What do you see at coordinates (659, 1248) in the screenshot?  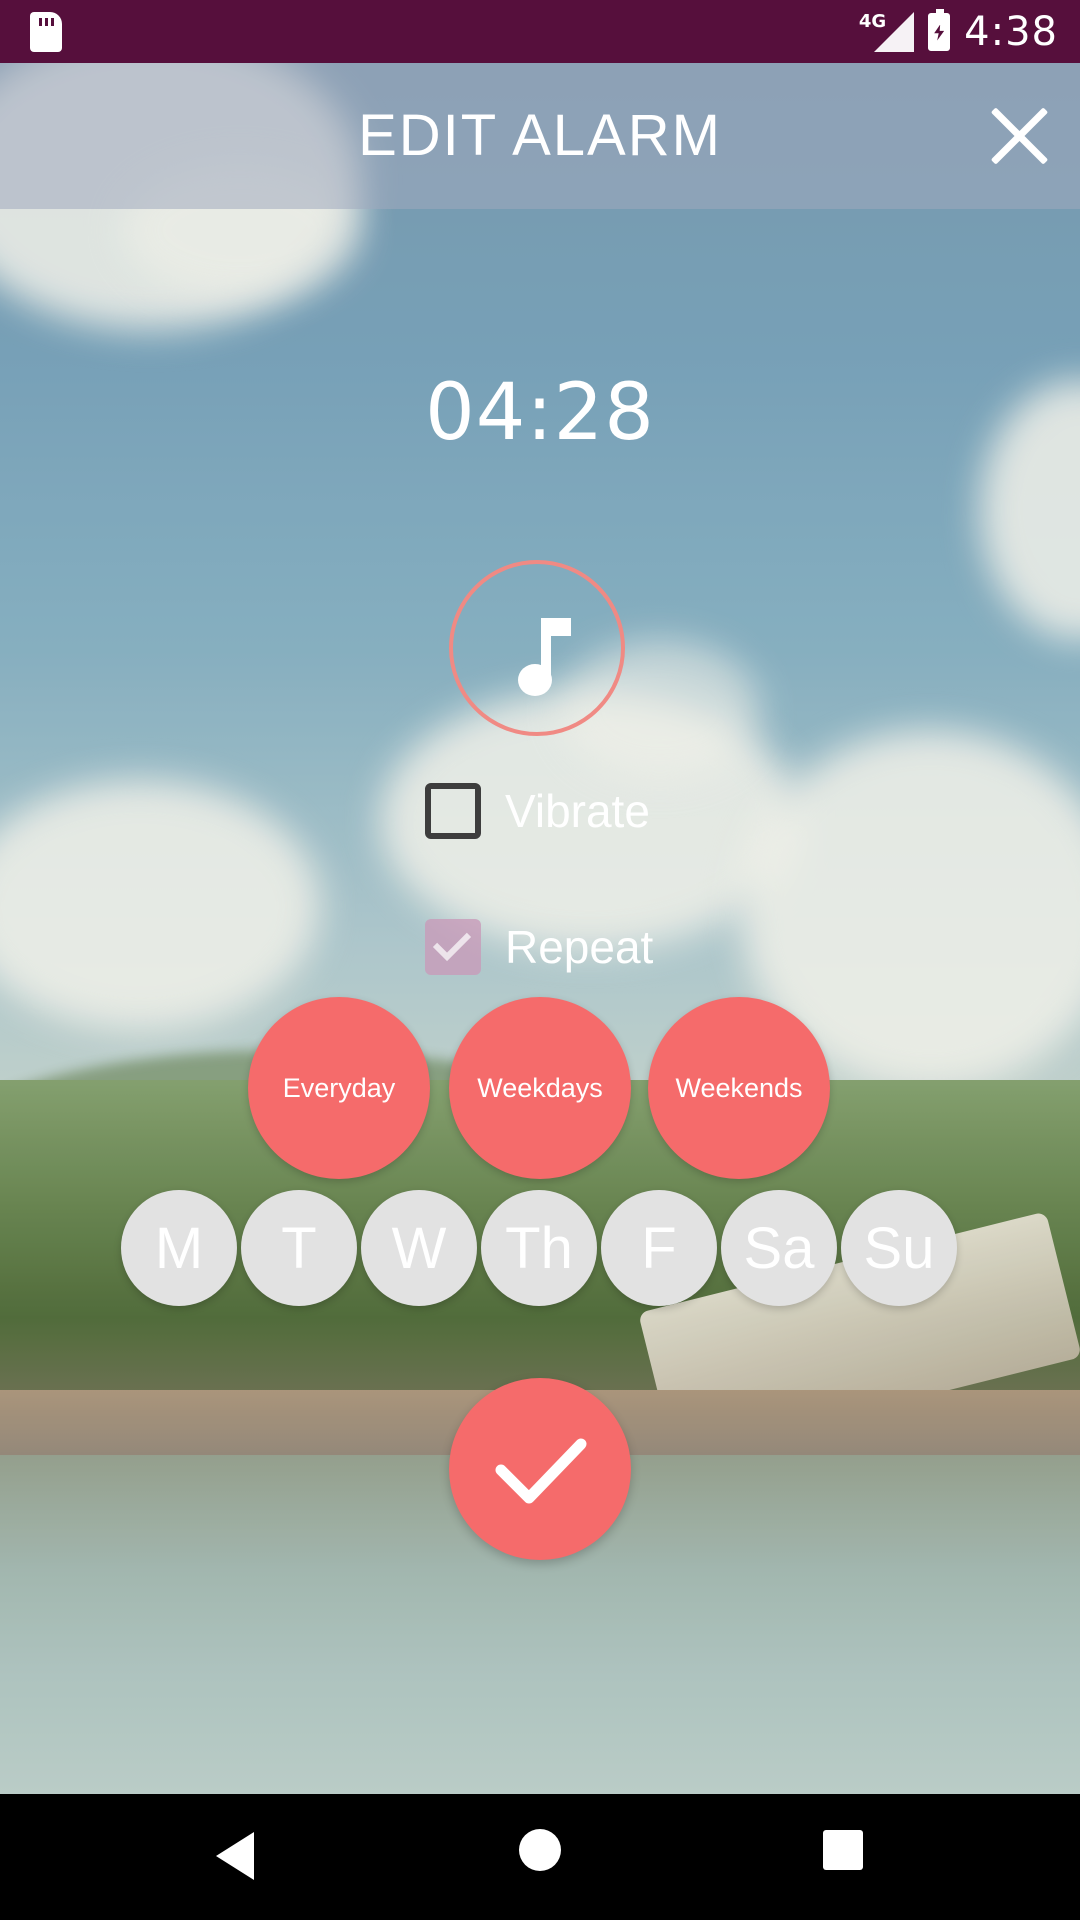 I see `day-friday-button: F` at bounding box center [659, 1248].